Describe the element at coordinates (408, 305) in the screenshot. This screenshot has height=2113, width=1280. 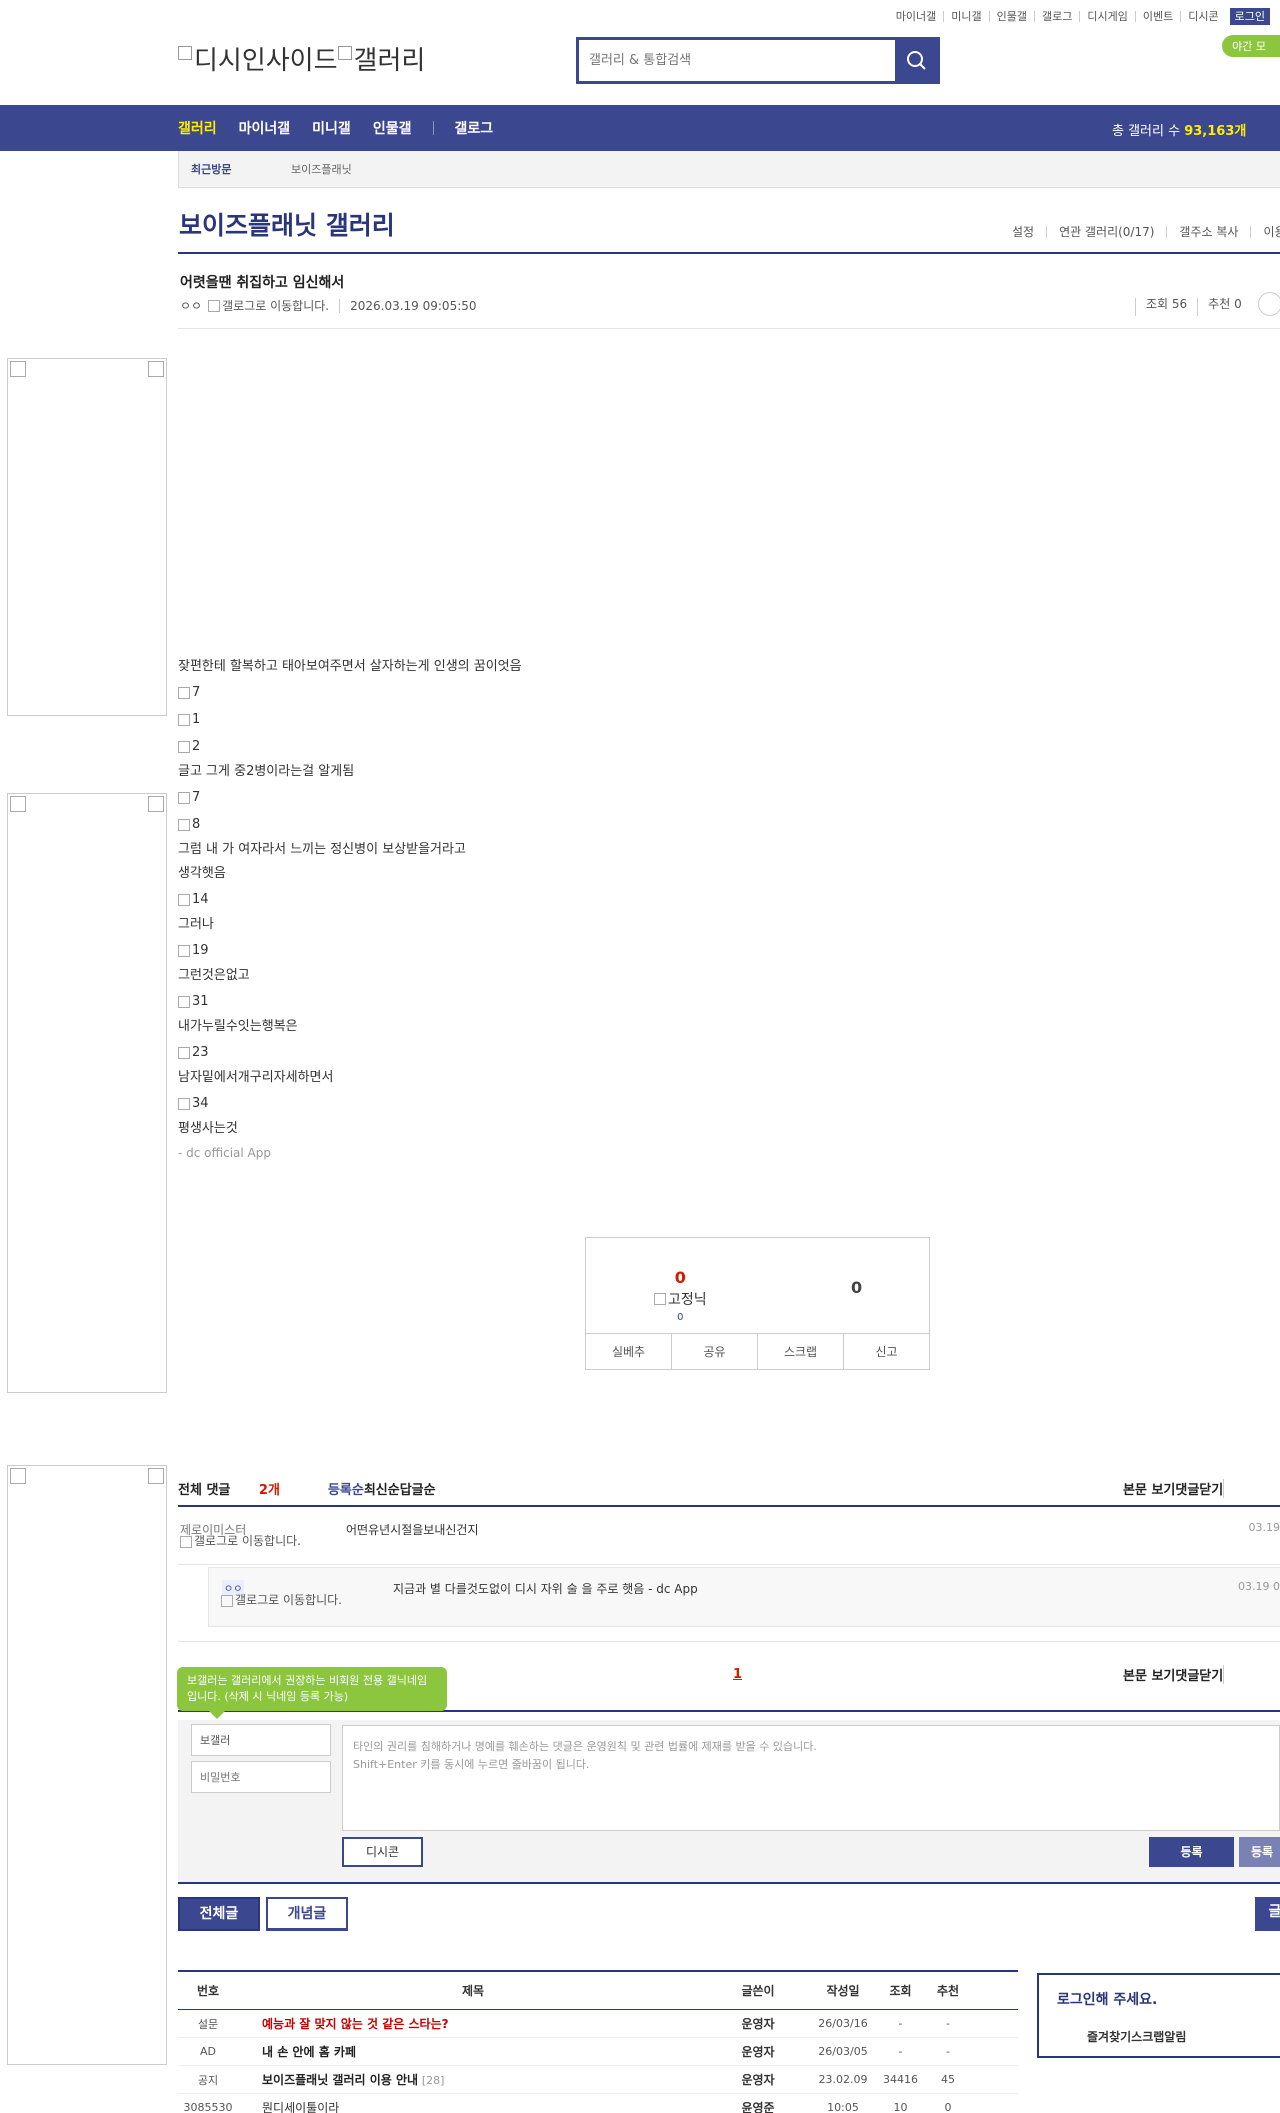
I see `post-date: 2026.03.19 09:05:50` at that location.